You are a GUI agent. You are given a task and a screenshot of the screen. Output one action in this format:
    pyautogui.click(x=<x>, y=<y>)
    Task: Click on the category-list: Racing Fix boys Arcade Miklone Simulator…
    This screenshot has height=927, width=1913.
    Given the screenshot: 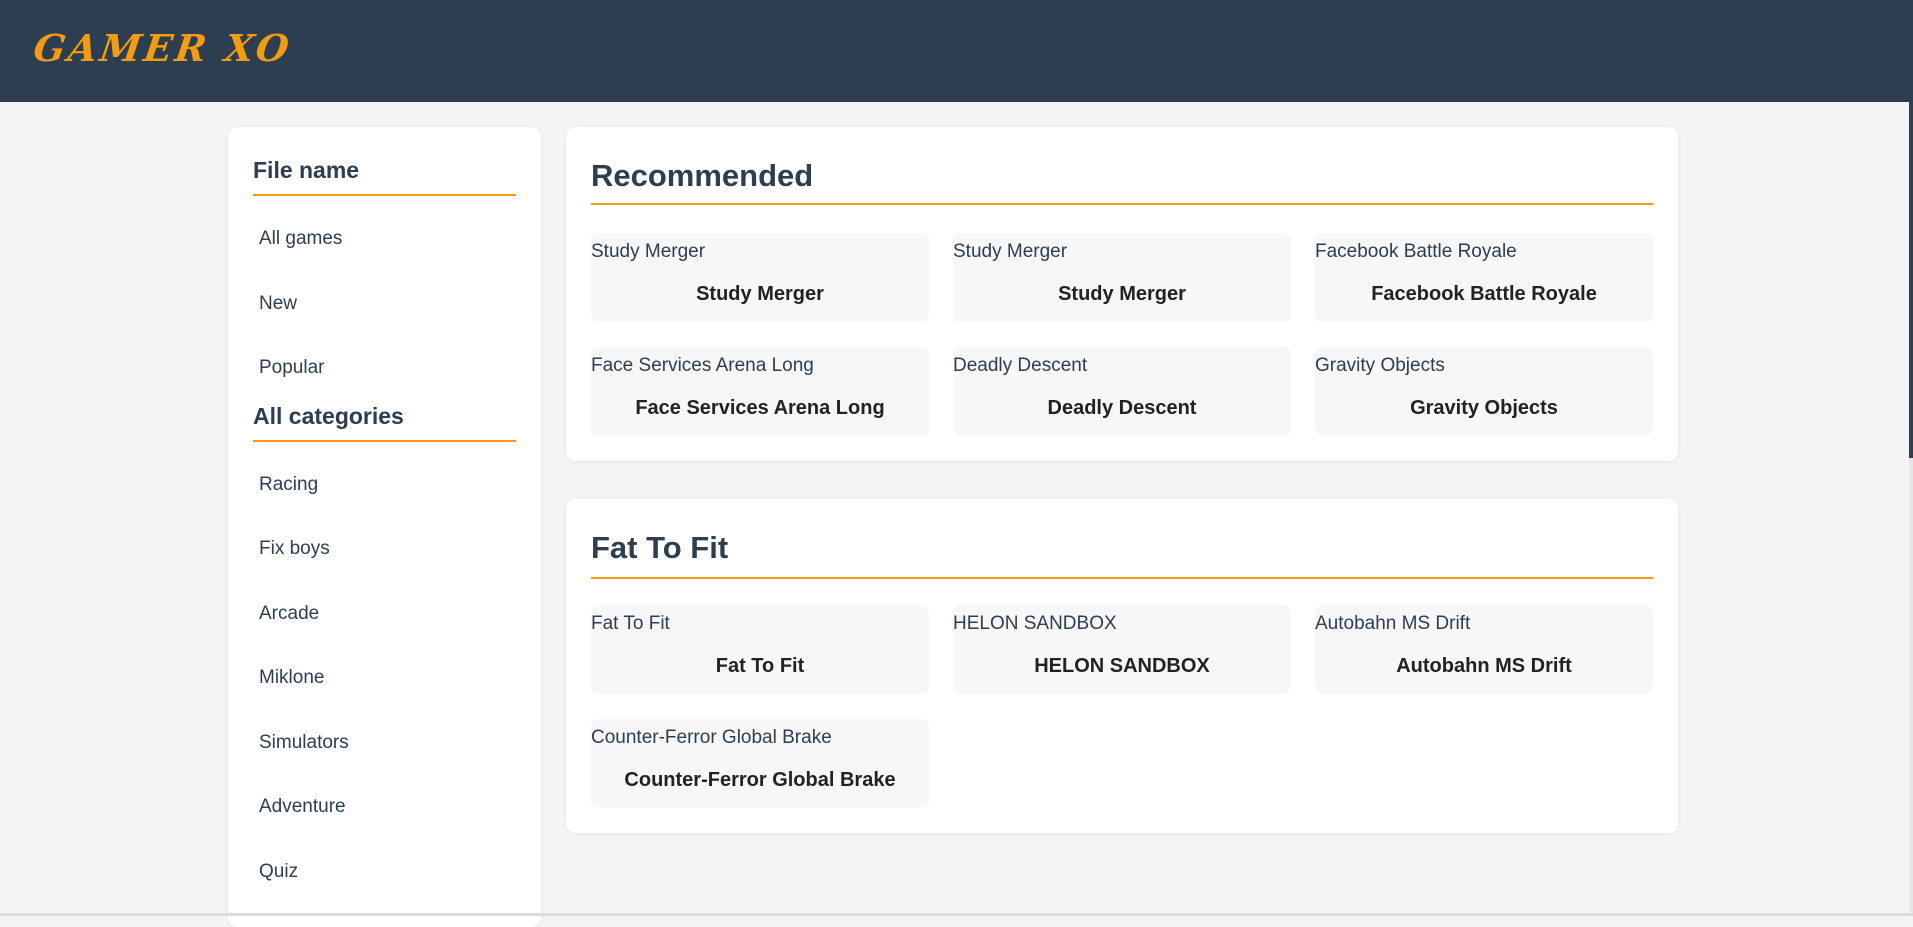 What is the action you would take?
    pyautogui.click(x=384, y=679)
    